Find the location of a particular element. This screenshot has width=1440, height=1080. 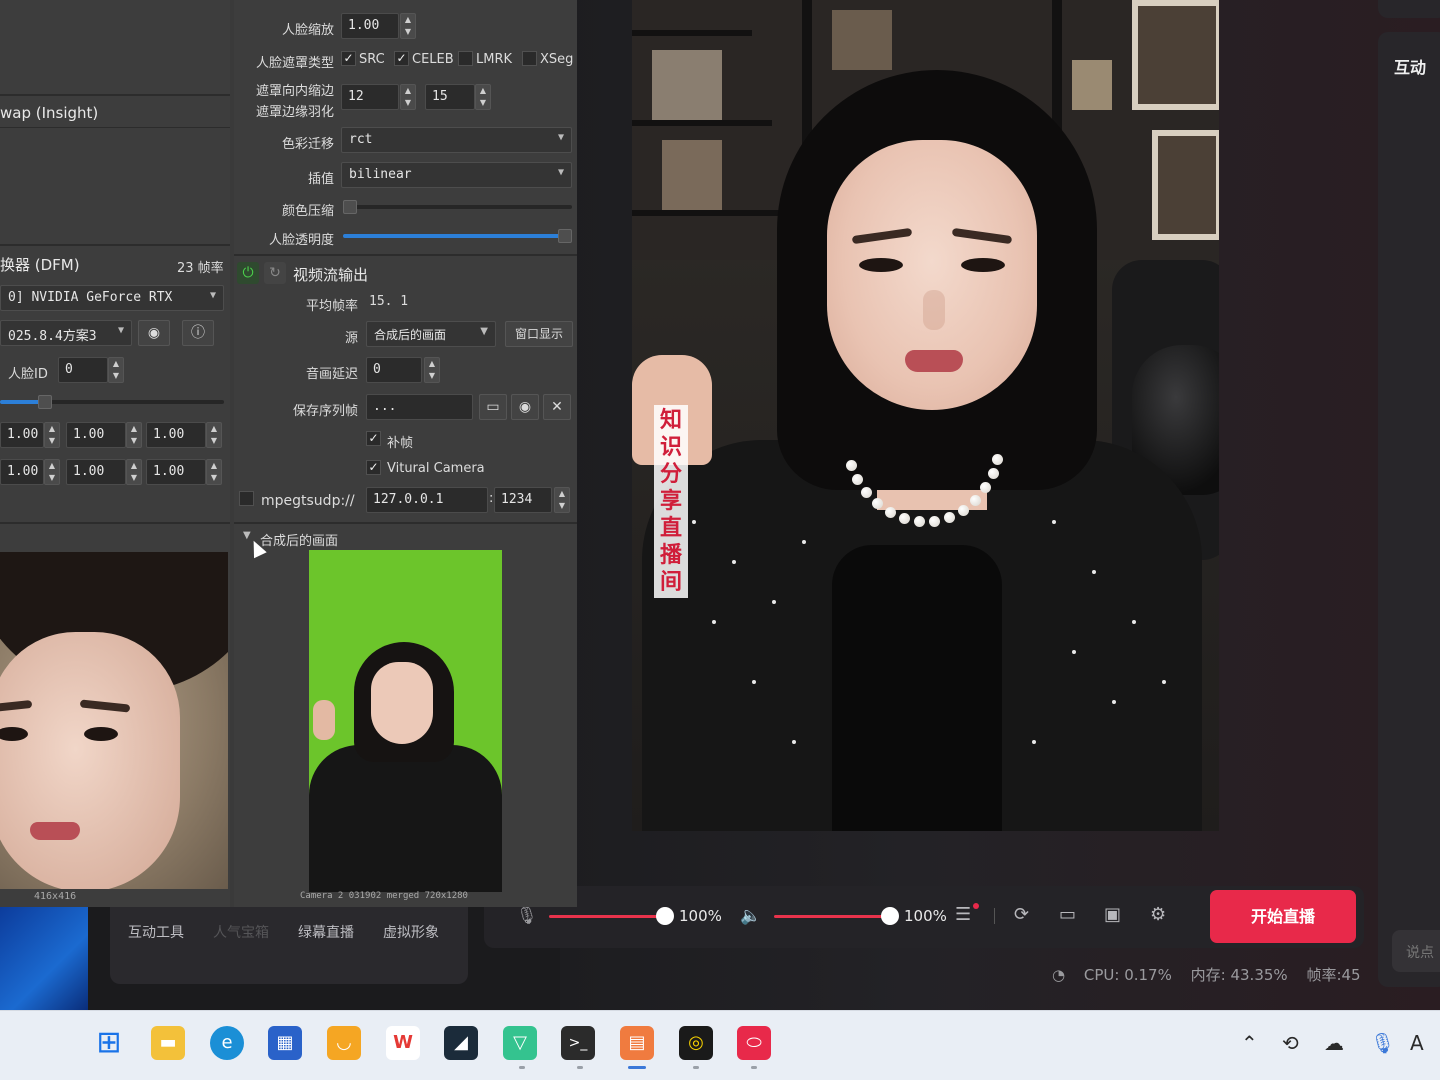

green-app-icon: ▽ is located at coordinates (520, 1043).